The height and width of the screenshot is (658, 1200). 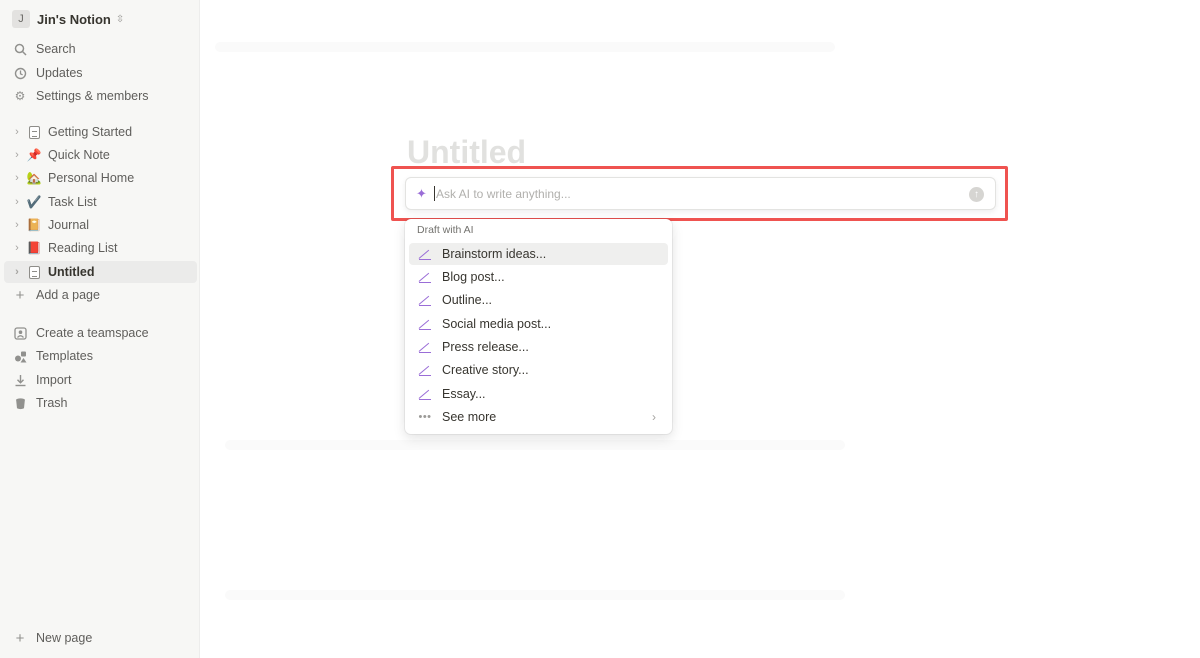 I want to click on sidebar-item-label: Reading List, so click(x=83, y=248).